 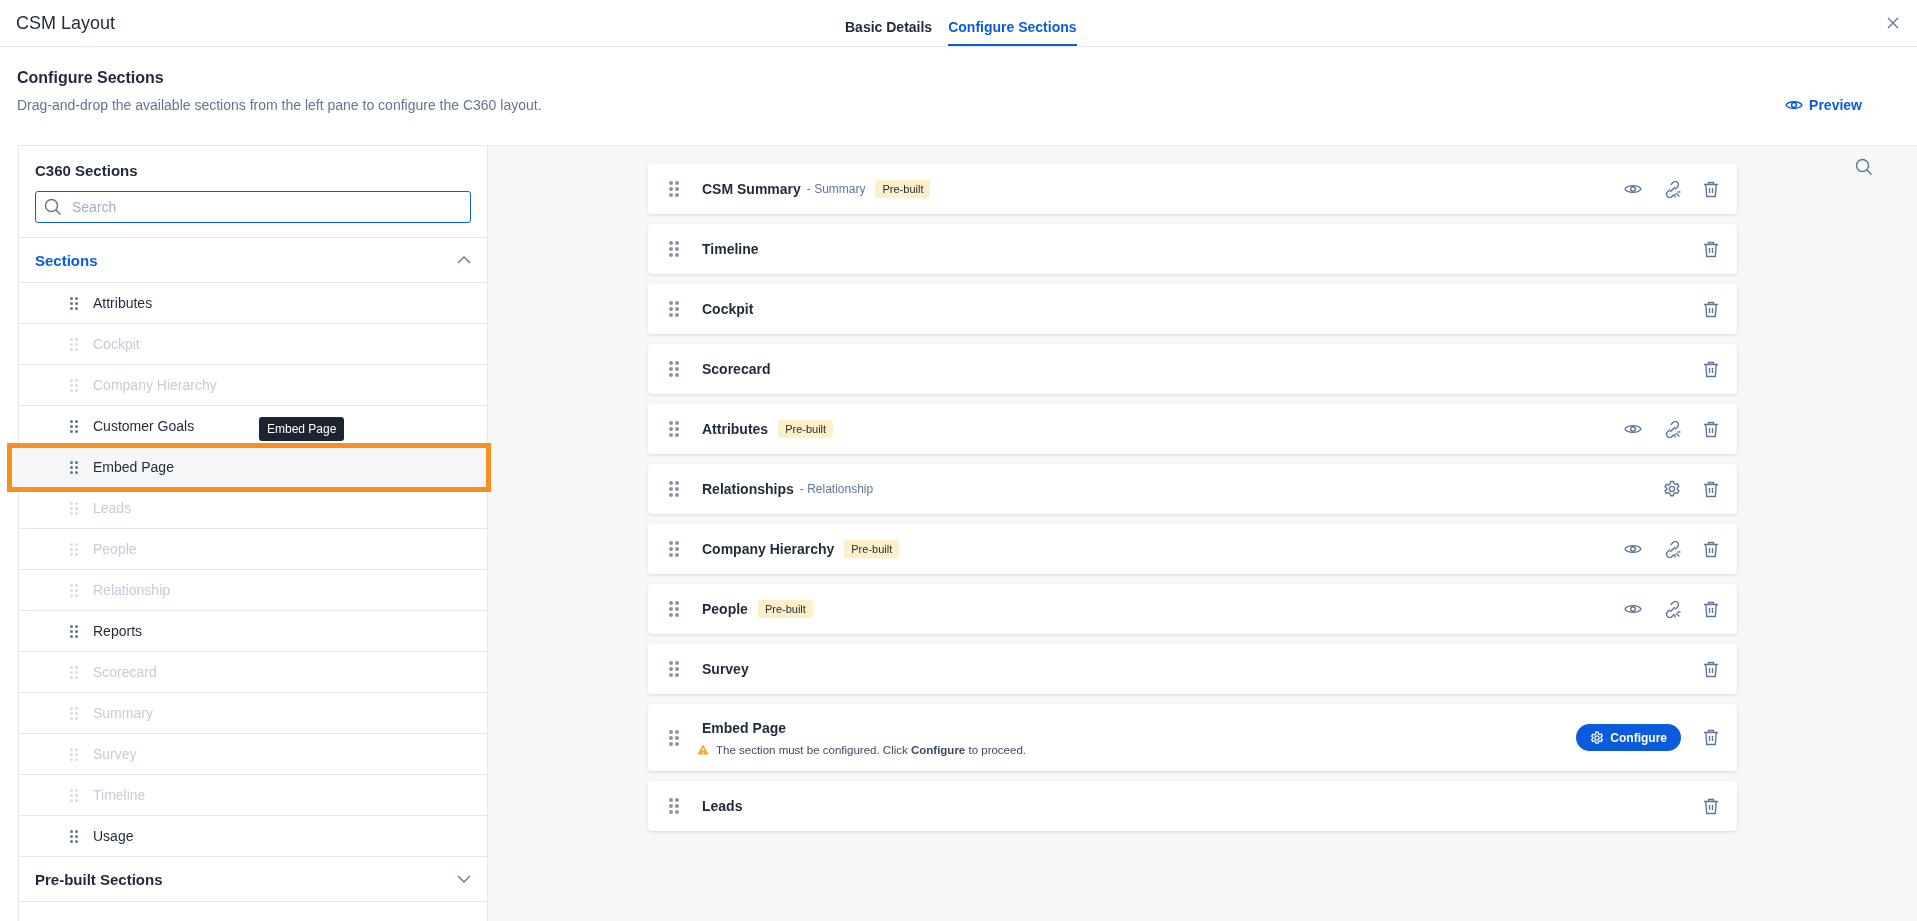 I want to click on close-icon, so click(x=1893, y=23).